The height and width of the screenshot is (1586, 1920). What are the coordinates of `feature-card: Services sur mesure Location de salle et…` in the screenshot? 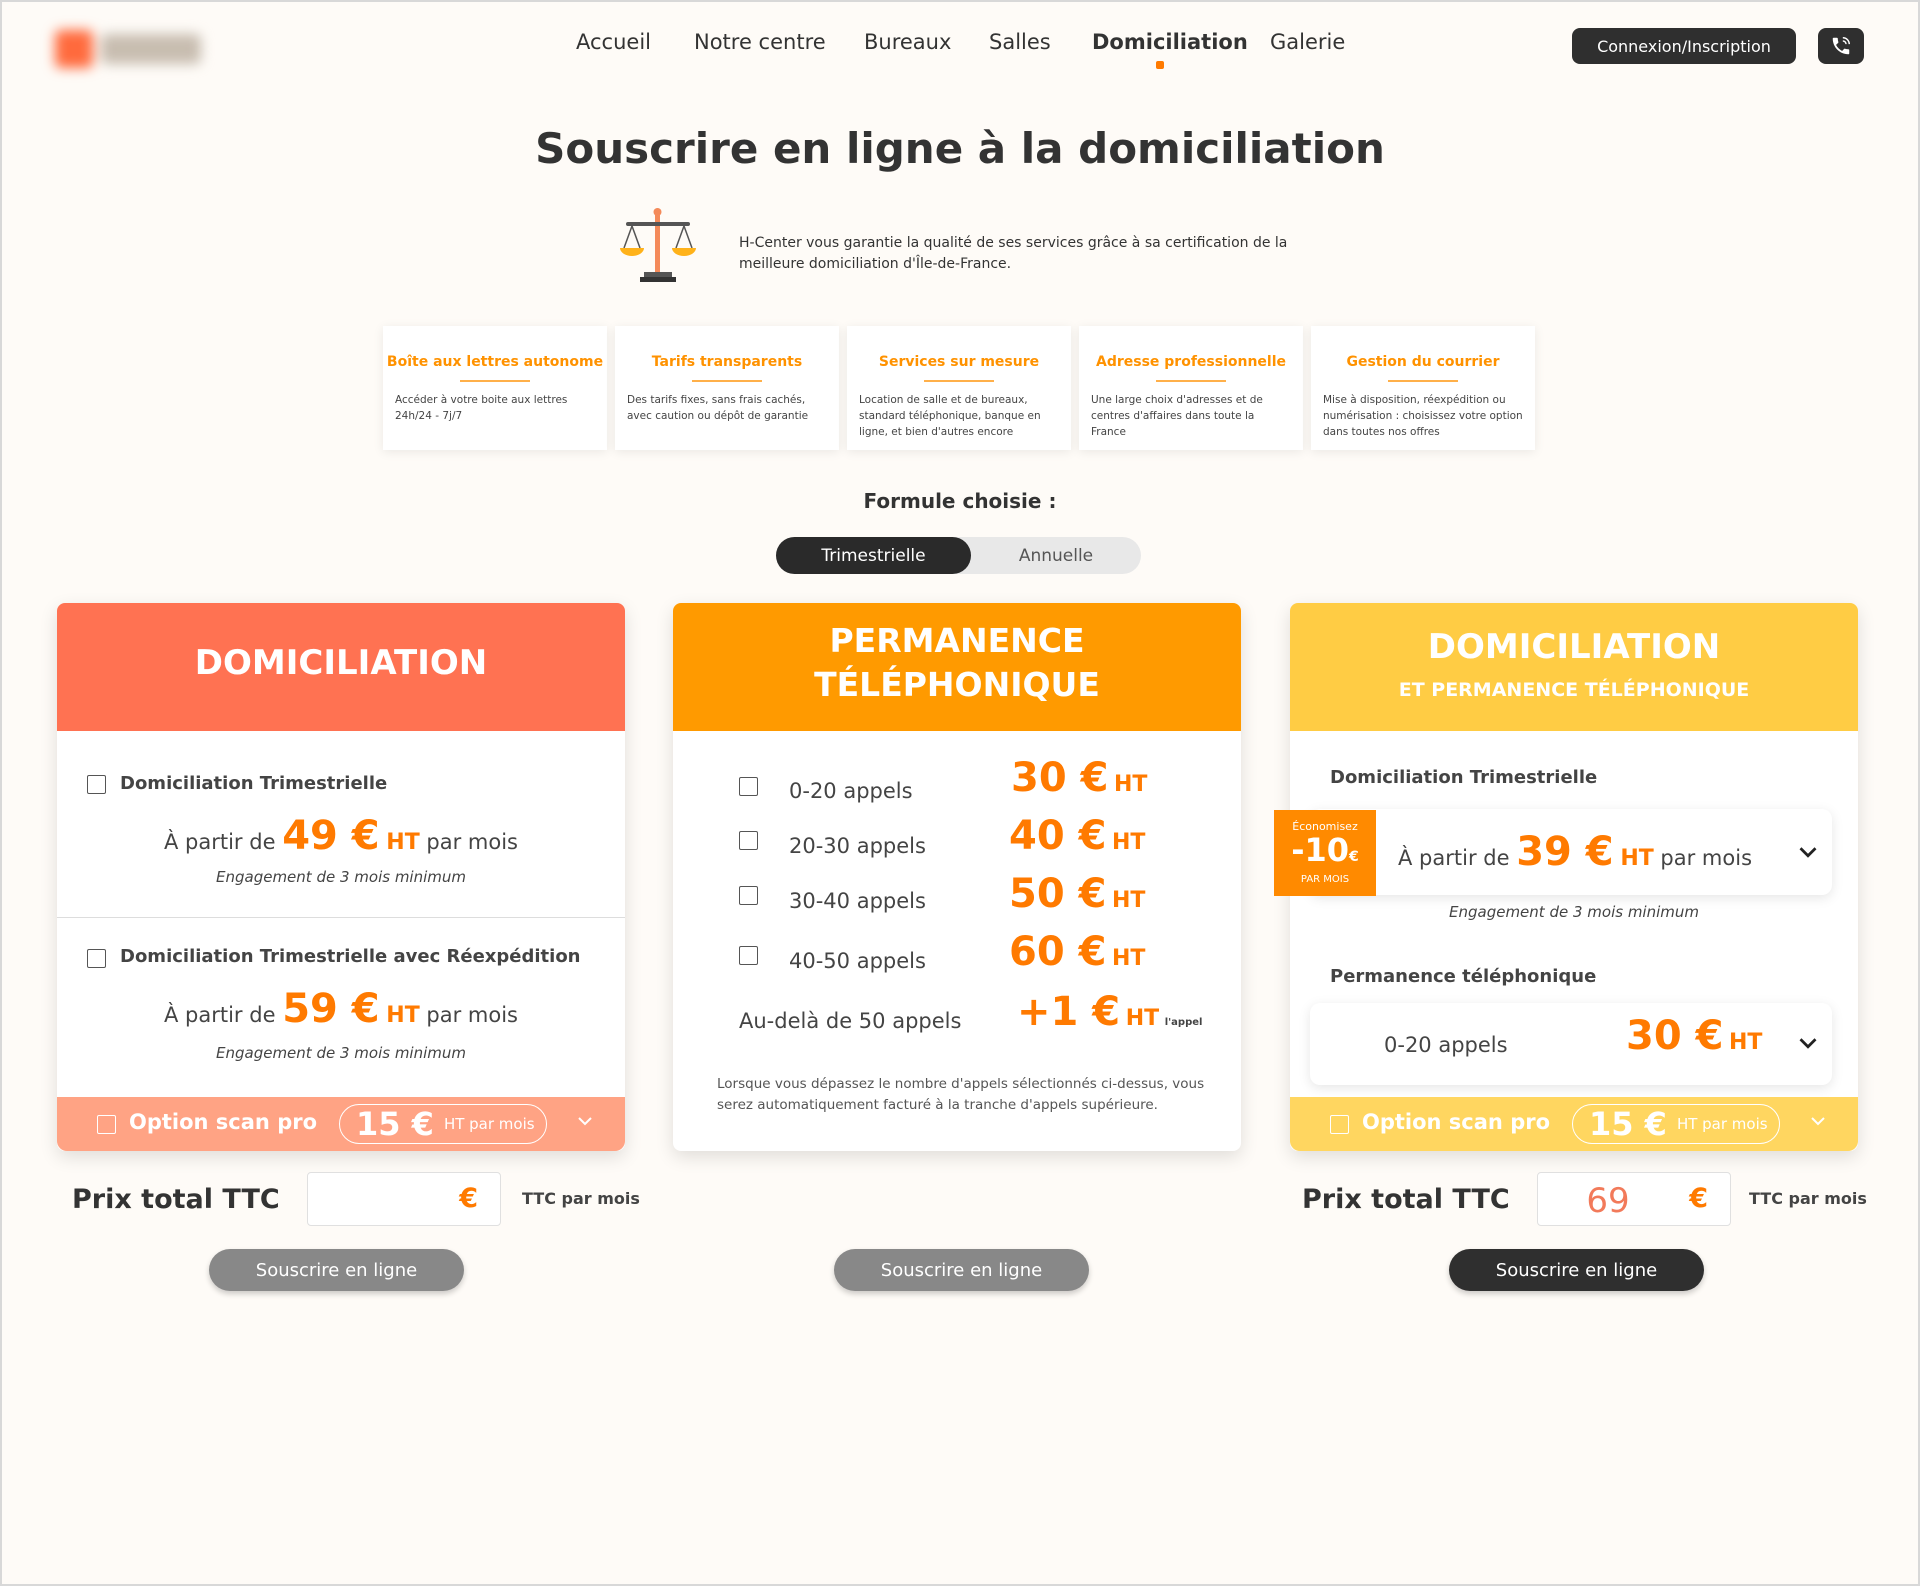 It's located at (959, 388).